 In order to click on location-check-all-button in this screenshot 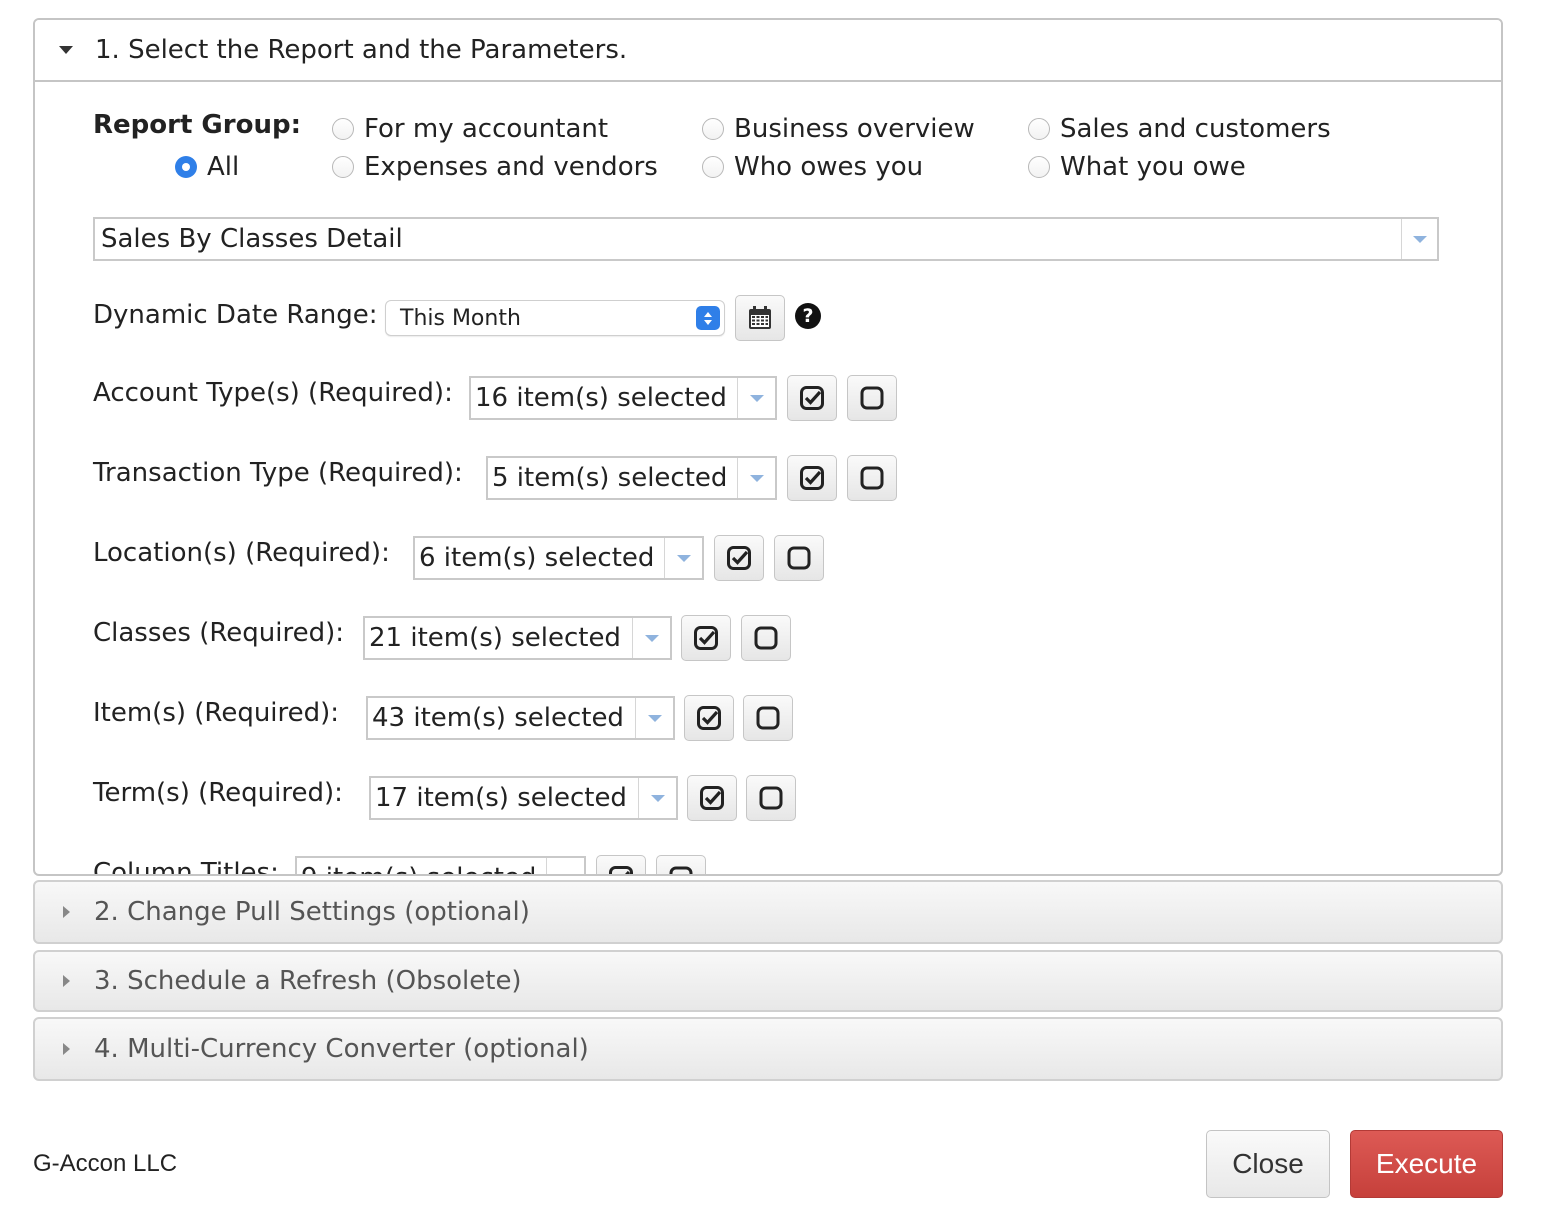, I will do `click(739, 558)`.